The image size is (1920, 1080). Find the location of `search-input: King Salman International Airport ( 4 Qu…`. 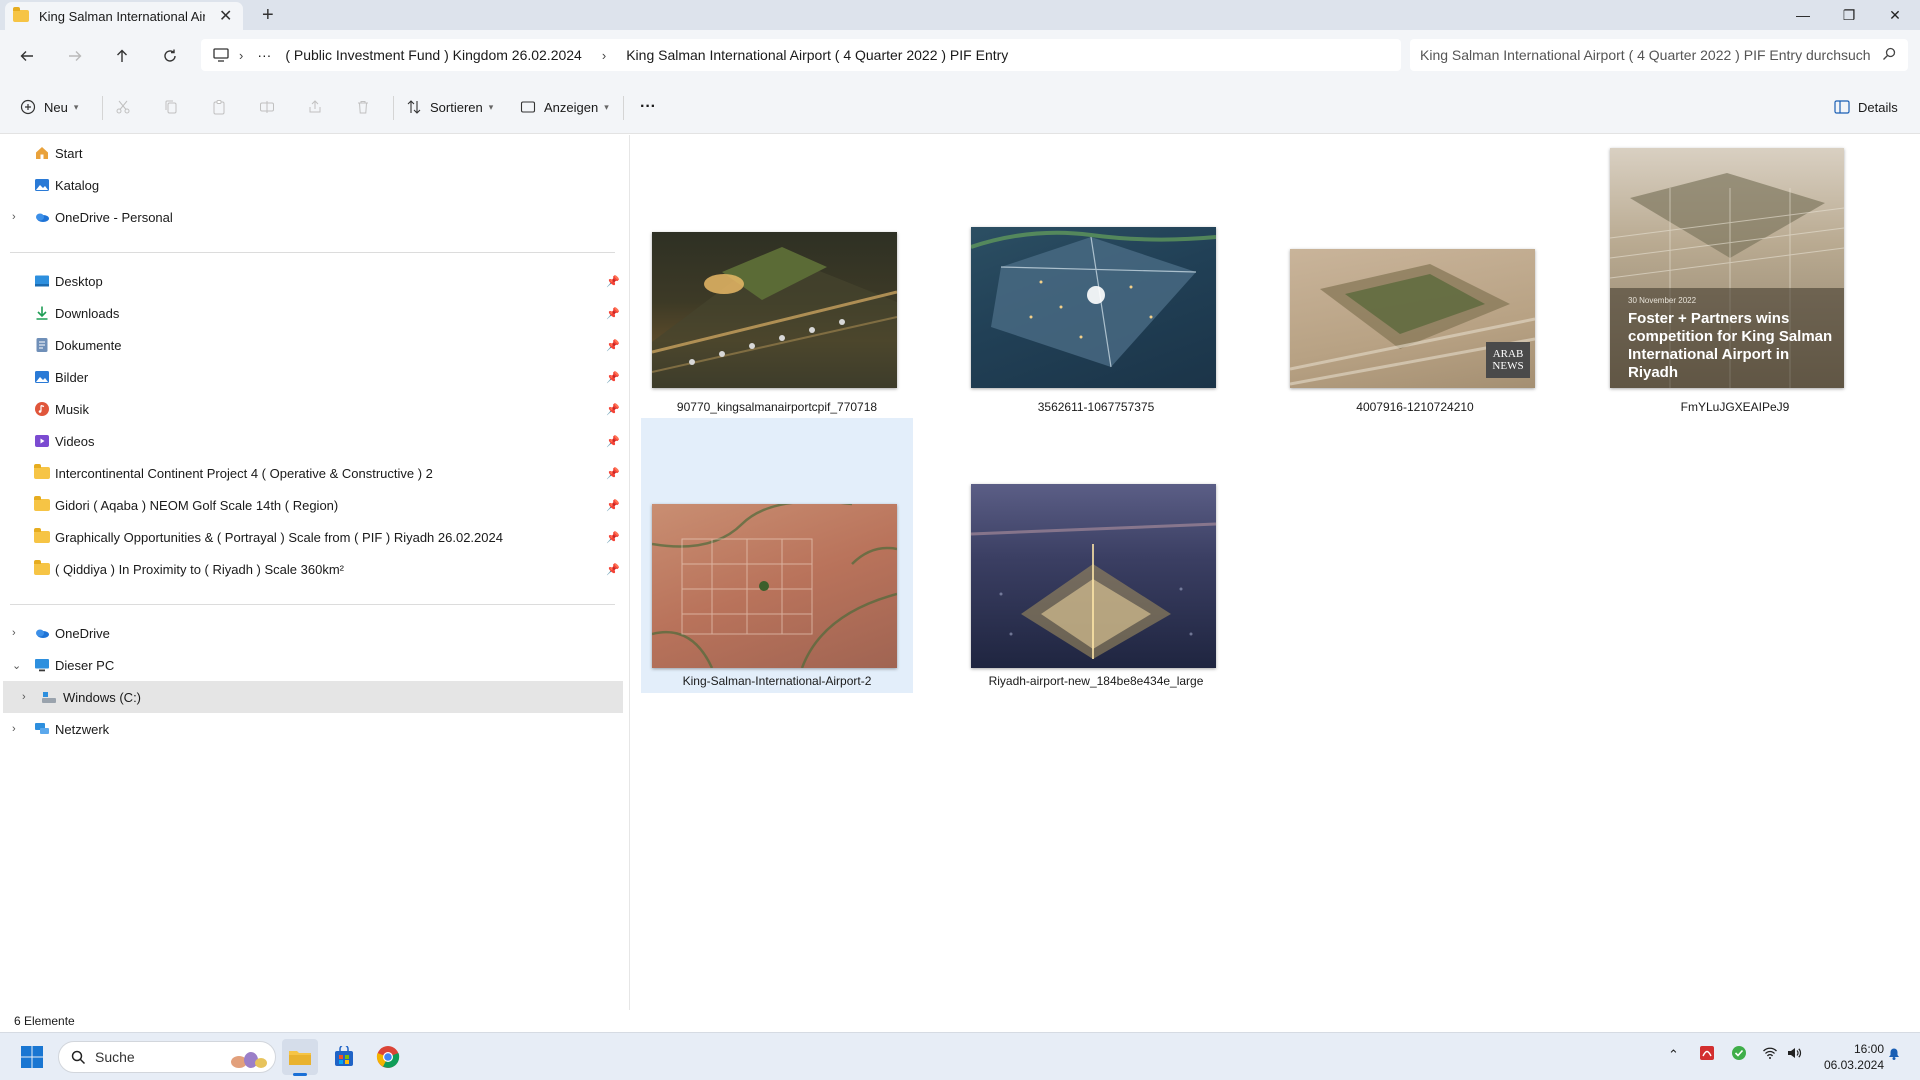

search-input: King Salman International Airport ( 4 Qu… is located at coordinates (1659, 55).